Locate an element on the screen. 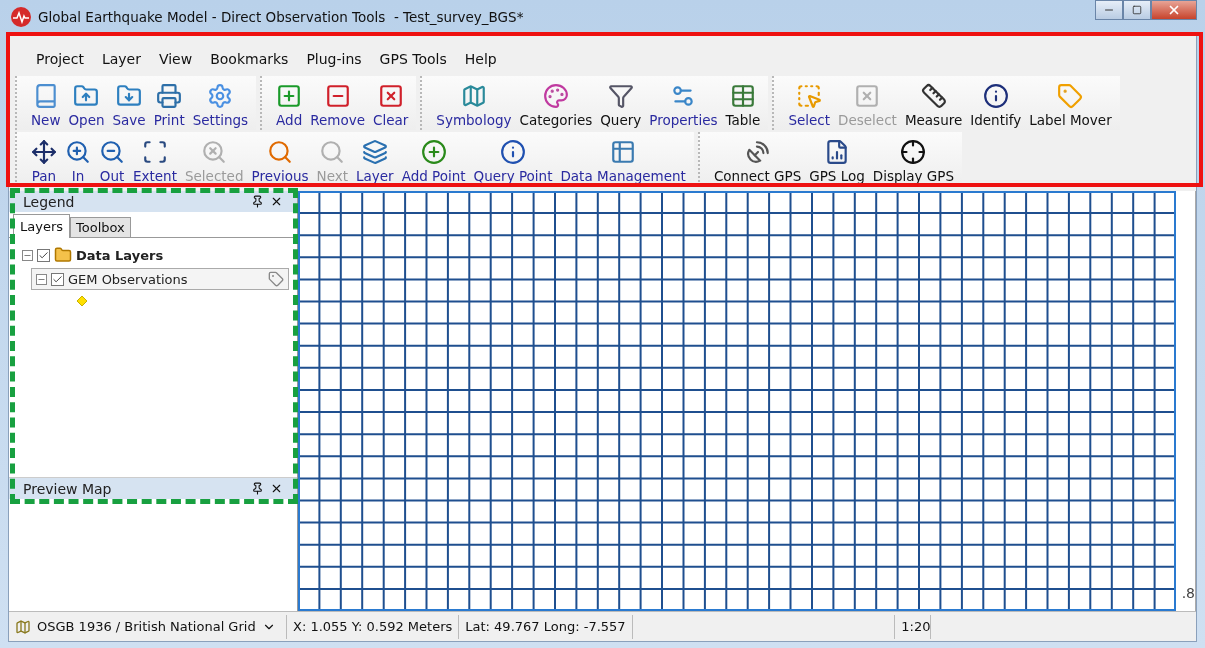 The height and width of the screenshot is (648, 1205). toolbar-button: Save is located at coordinates (129, 106).